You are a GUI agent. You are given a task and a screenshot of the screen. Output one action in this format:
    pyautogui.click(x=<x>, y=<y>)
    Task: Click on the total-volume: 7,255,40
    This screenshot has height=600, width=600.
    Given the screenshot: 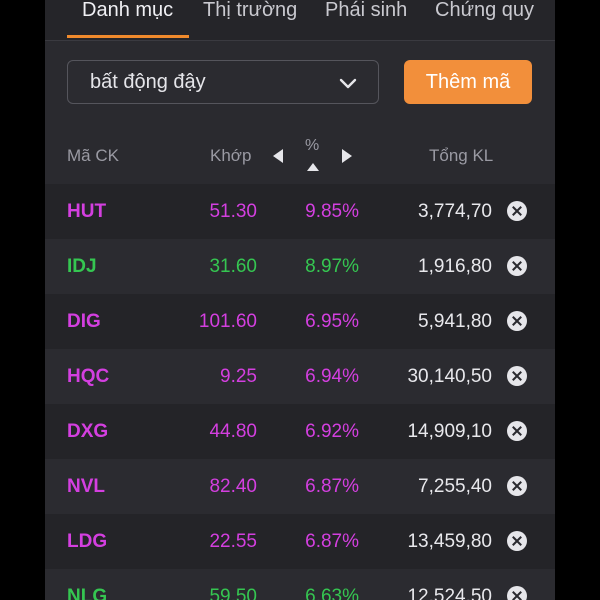 What is the action you would take?
    pyautogui.click(x=455, y=486)
    